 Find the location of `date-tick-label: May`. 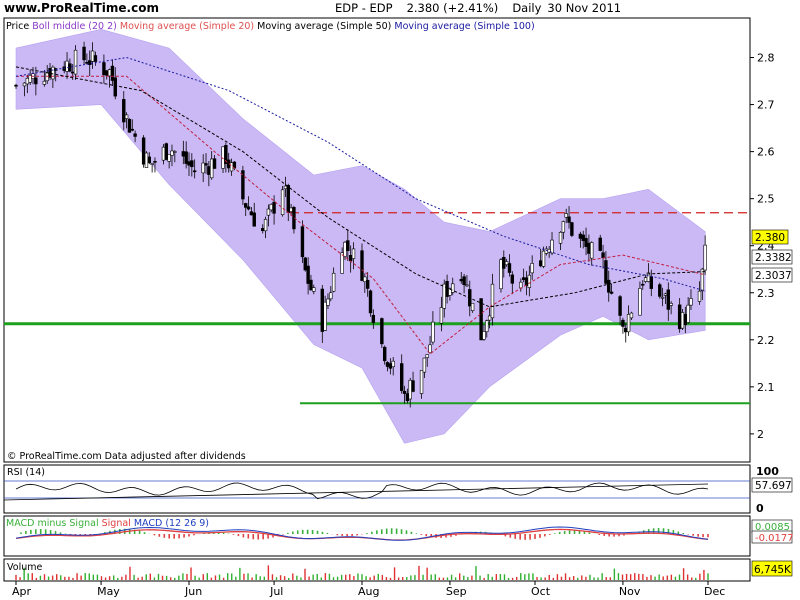

date-tick-label: May is located at coordinates (108, 591).